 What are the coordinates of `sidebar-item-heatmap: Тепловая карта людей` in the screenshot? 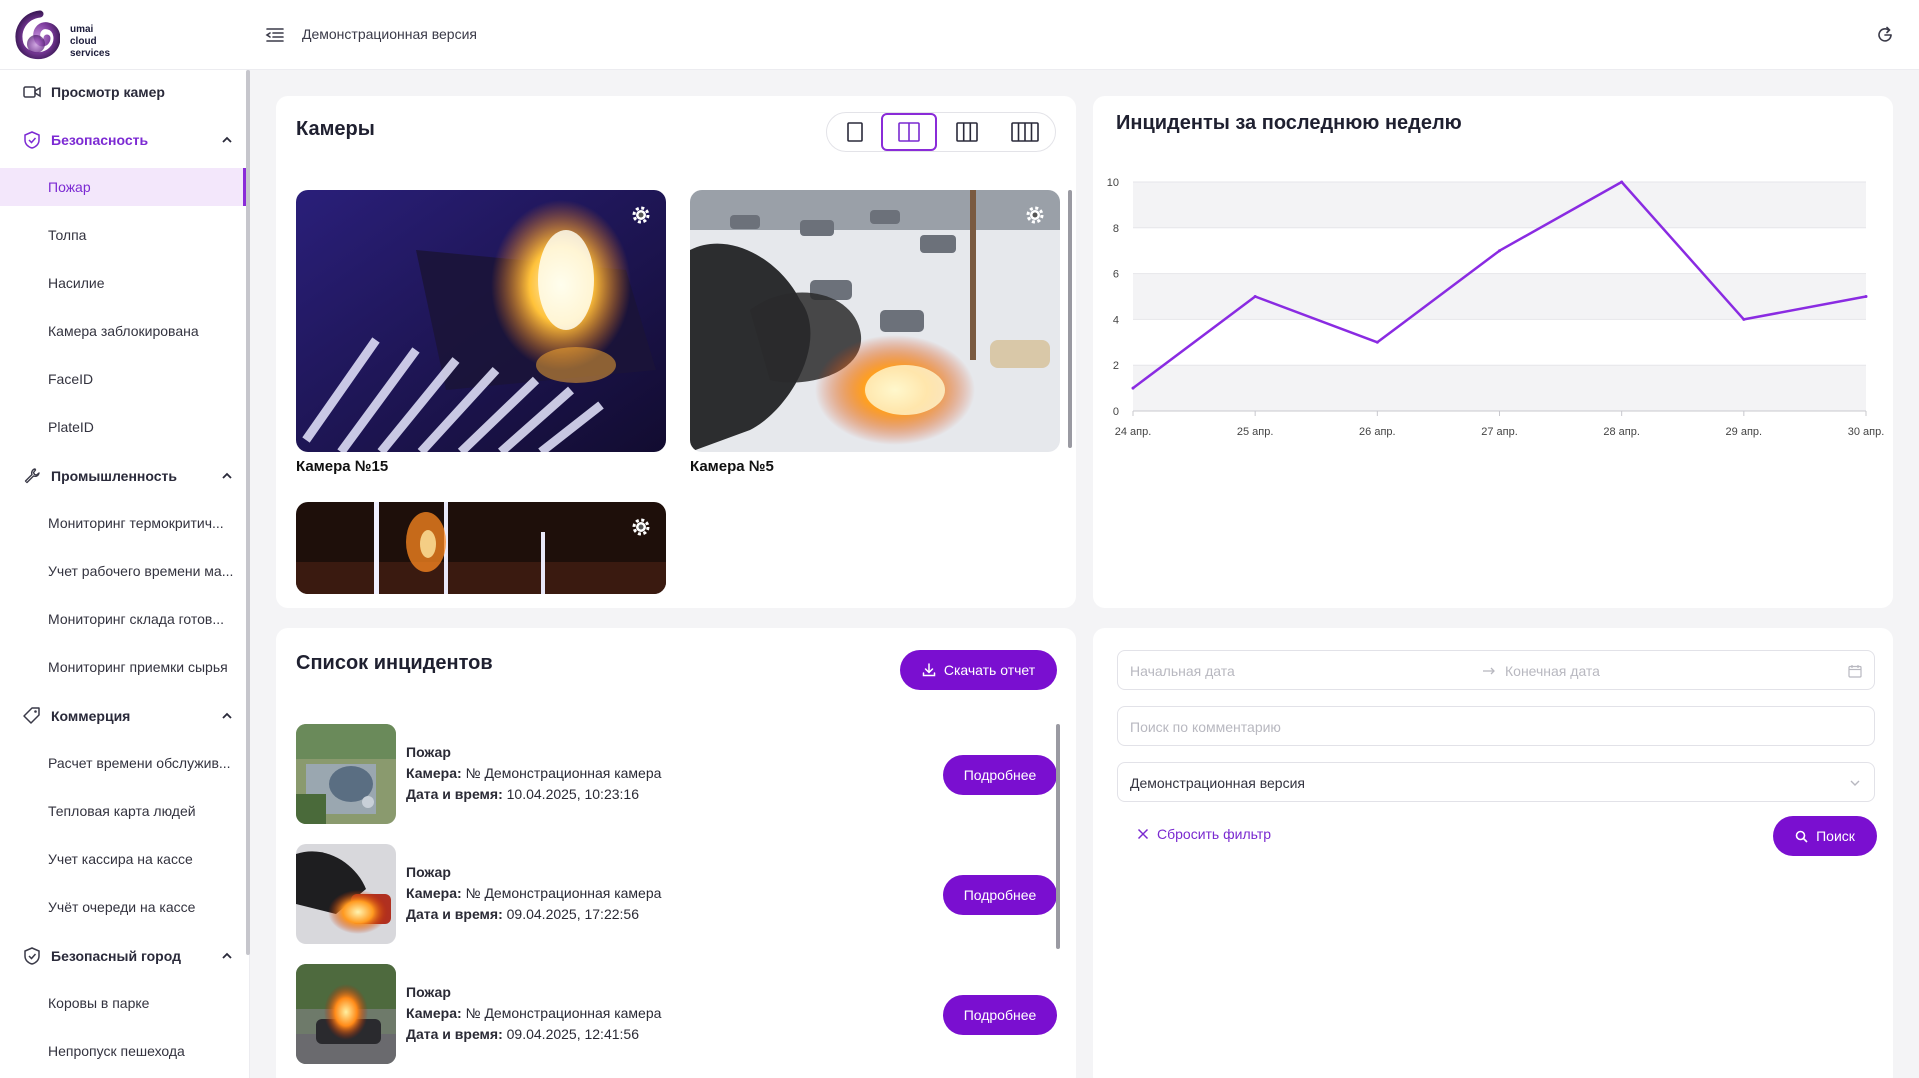 It's located at (123, 811).